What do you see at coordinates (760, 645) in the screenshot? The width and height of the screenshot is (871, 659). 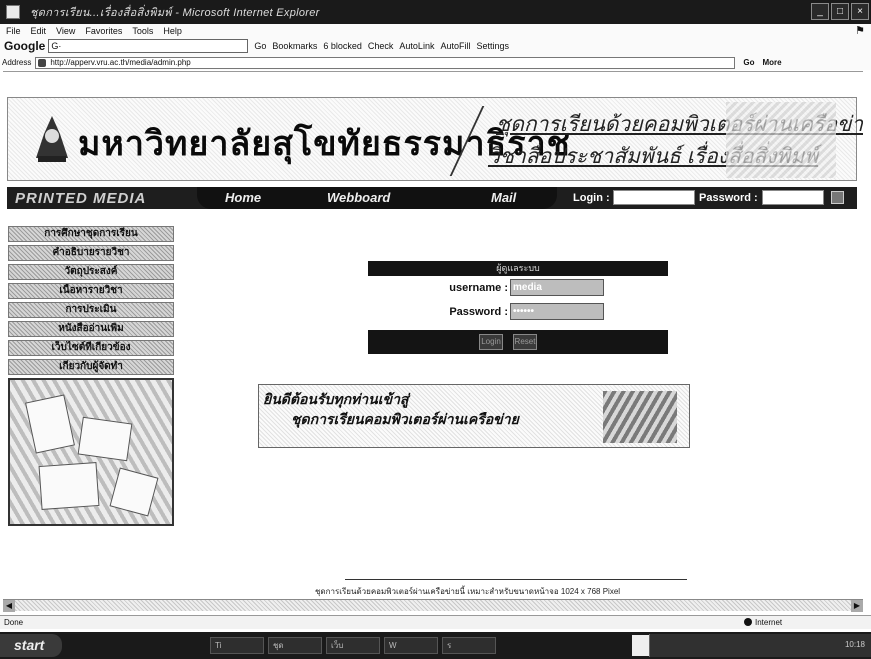 I see `system-tray: 10:18` at bounding box center [760, 645].